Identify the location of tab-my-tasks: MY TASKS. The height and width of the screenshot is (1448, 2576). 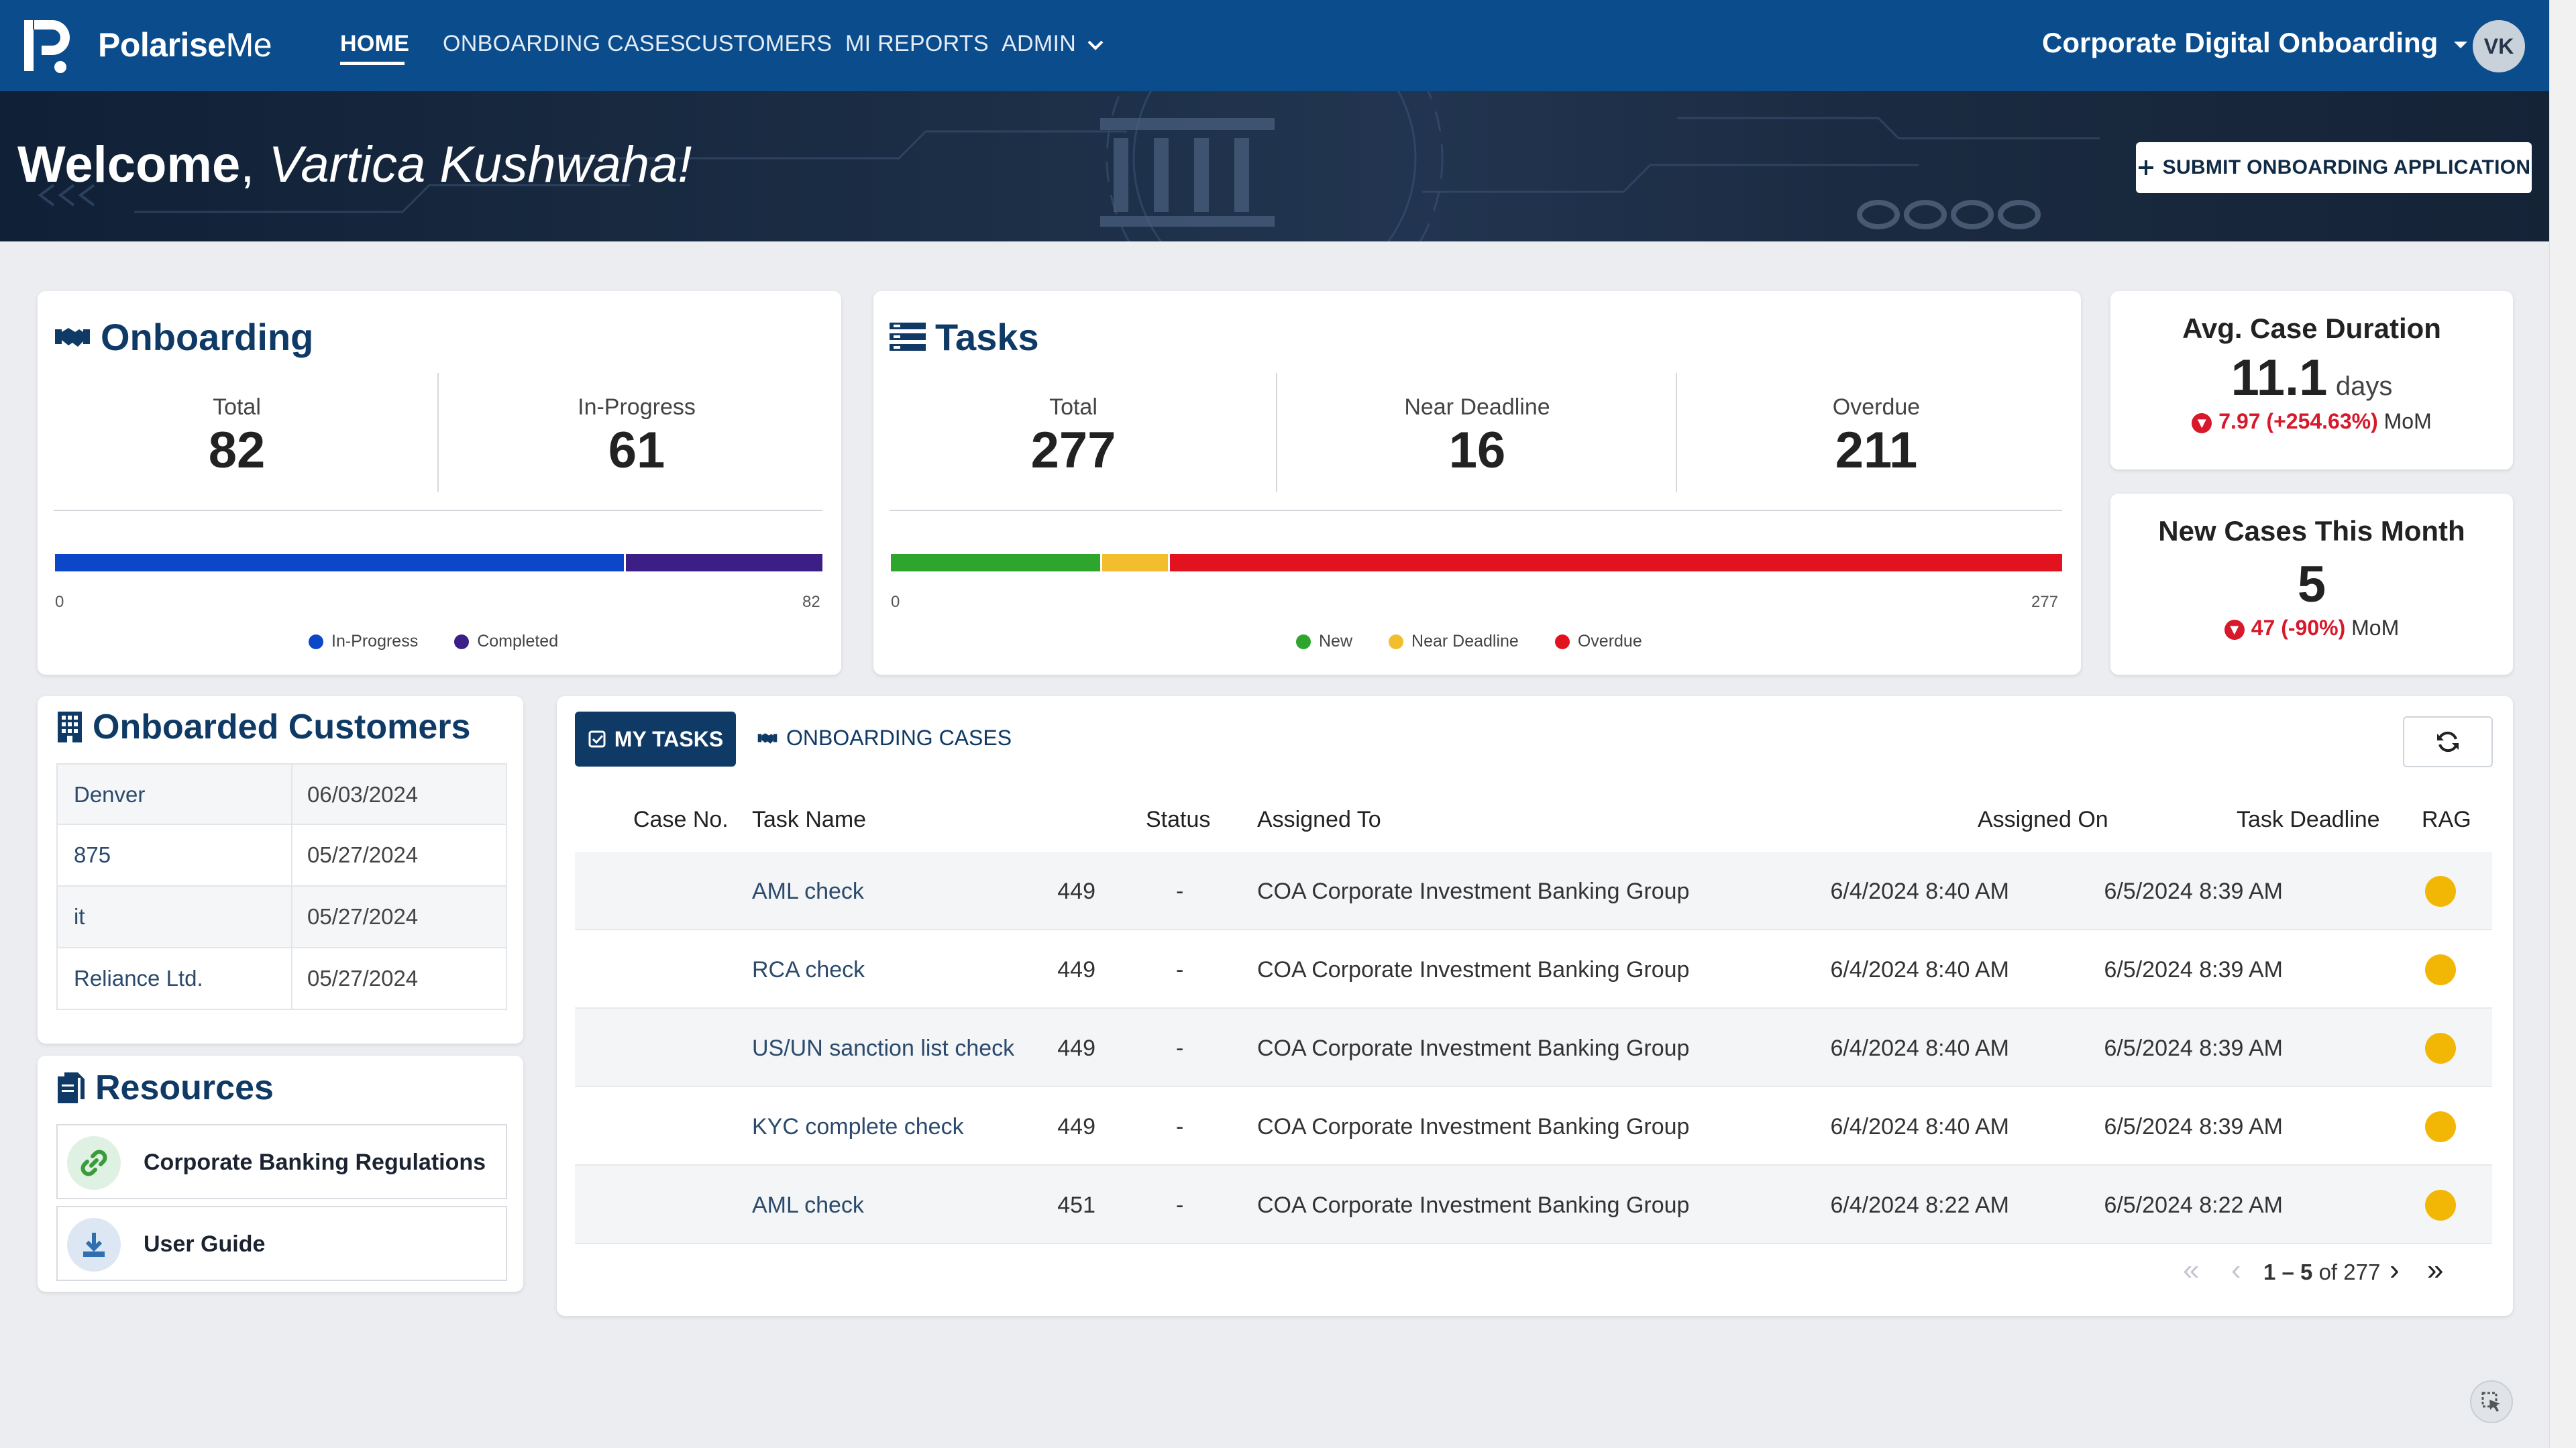
(655, 740).